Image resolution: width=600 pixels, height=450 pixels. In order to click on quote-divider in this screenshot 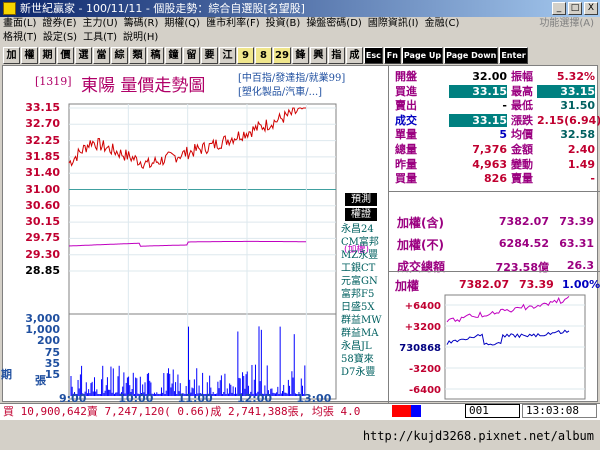, I will do `click(494, 191)`.